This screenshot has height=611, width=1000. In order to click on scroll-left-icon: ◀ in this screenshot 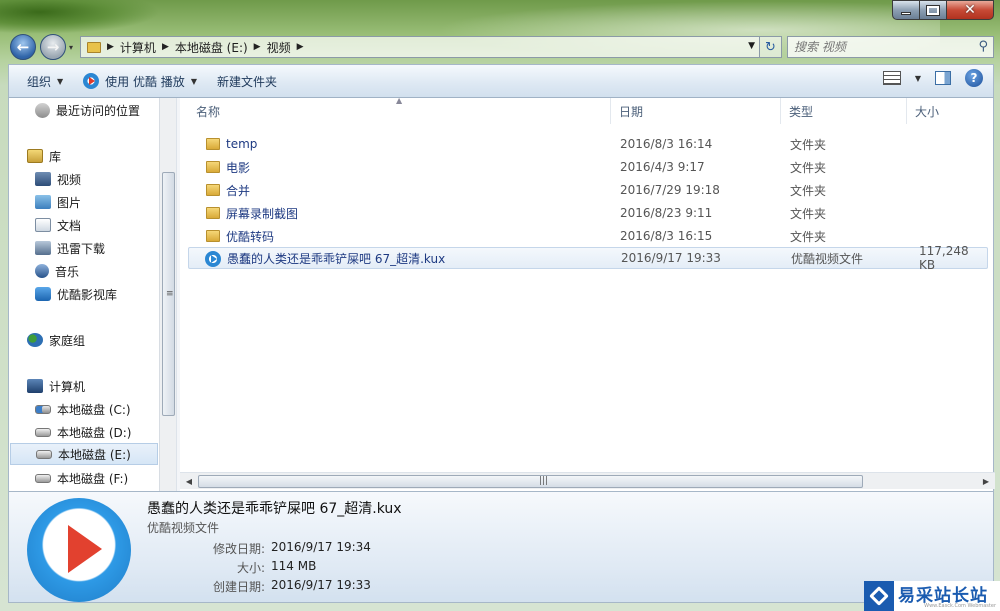, I will do `click(189, 481)`.